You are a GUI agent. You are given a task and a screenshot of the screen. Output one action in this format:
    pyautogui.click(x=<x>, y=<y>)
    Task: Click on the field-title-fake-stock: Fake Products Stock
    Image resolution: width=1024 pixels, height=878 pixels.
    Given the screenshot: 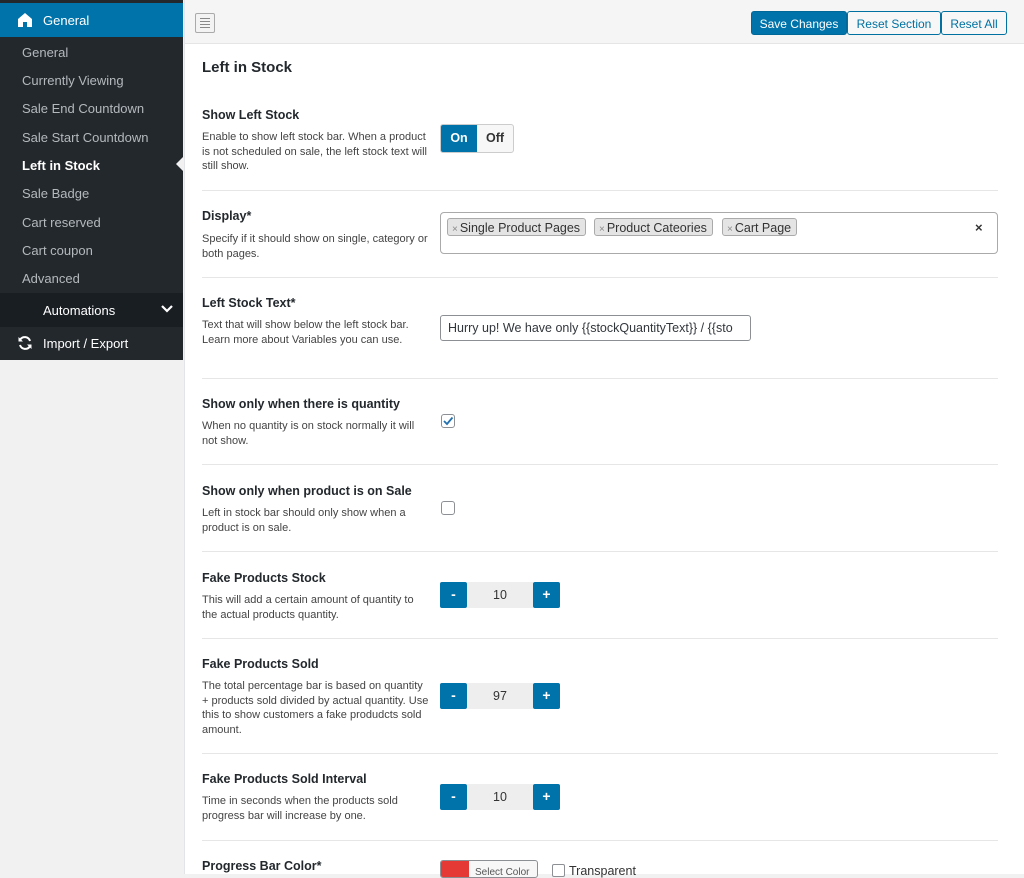 What is the action you would take?
    pyautogui.click(x=264, y=578)
    